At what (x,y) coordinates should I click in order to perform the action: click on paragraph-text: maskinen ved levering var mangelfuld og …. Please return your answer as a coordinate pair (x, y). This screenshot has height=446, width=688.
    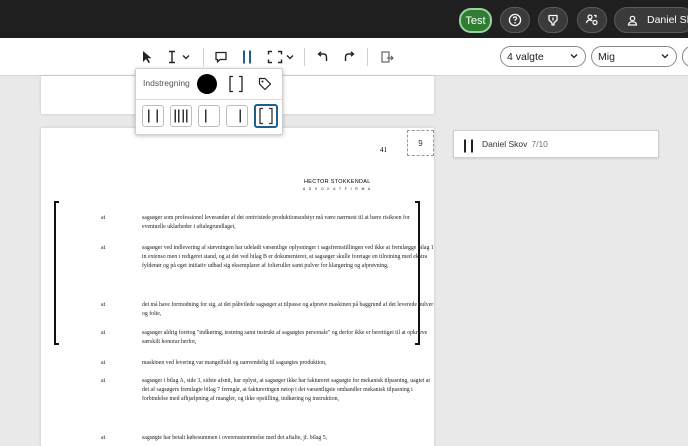
    Looking at the image, I should click on (234, 363).